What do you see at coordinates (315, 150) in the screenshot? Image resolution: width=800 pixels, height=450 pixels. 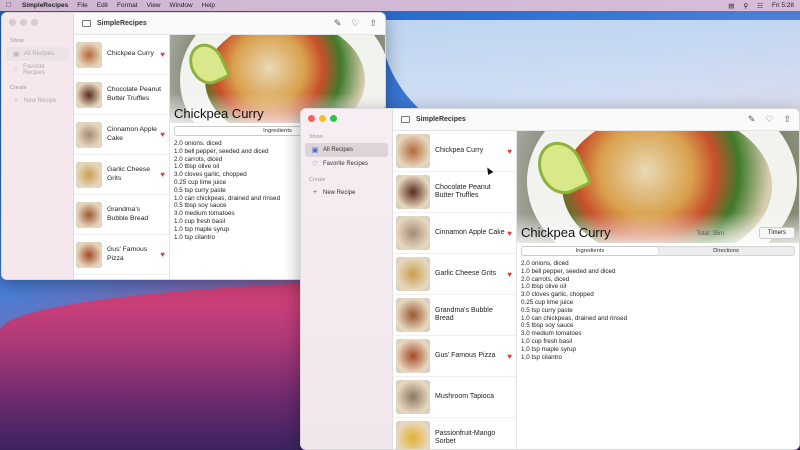 I see `tray-icon: ▣` at bounding box center [315, 150].